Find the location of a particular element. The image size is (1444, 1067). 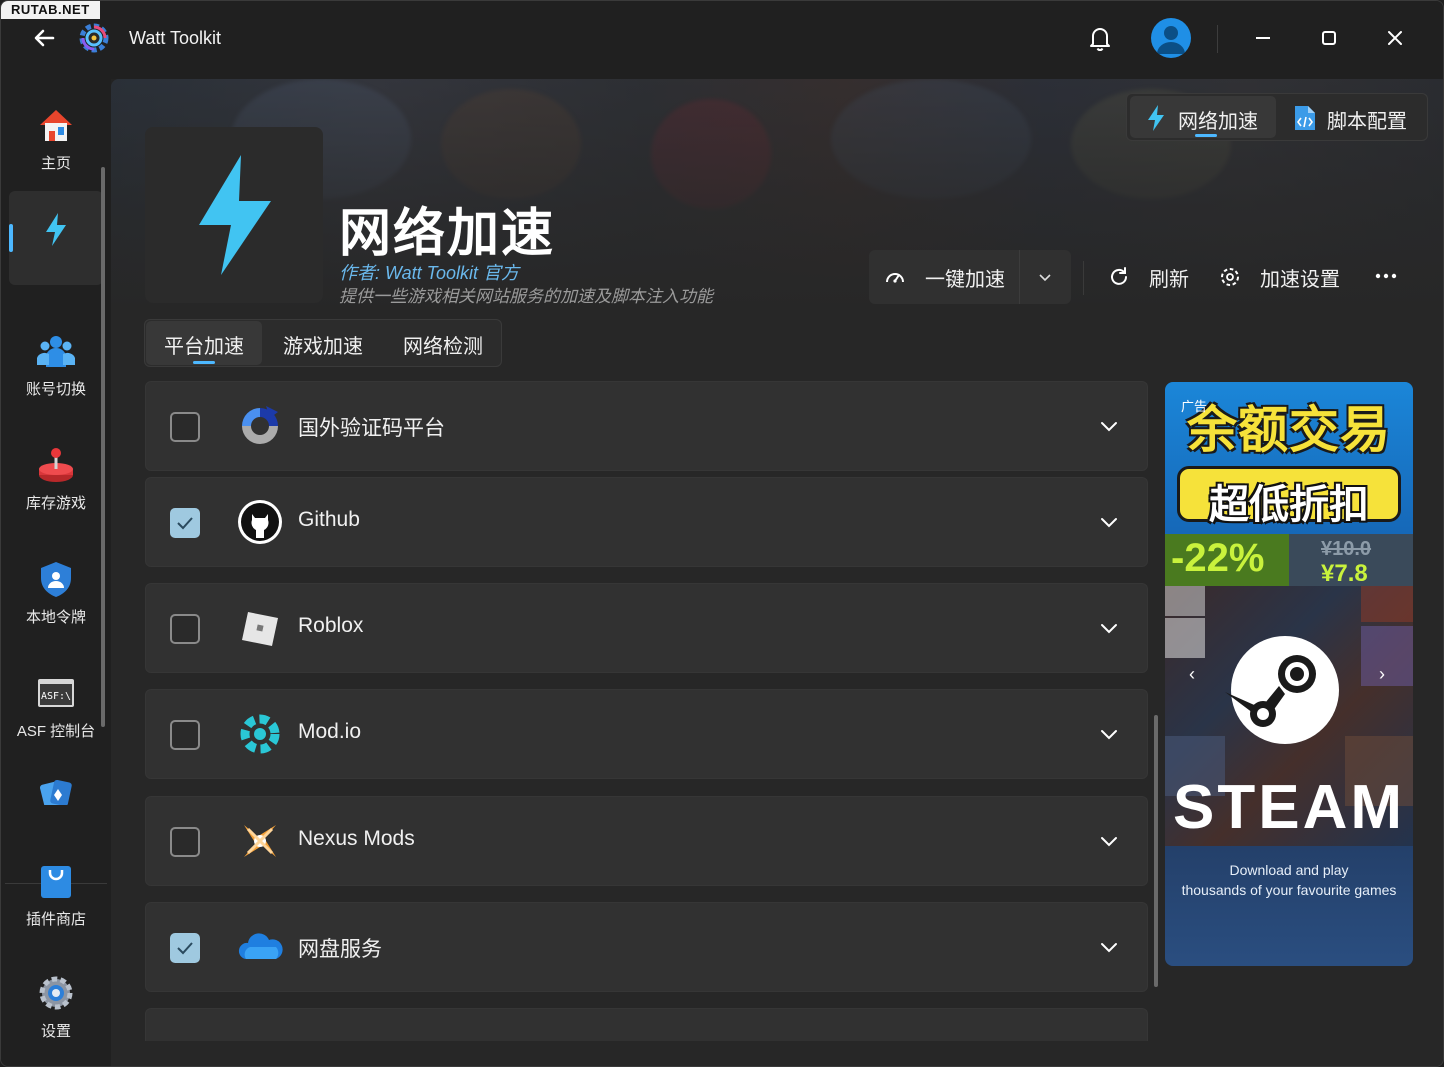

service-row: Nexus Mods is located at coordinates (646, 841).